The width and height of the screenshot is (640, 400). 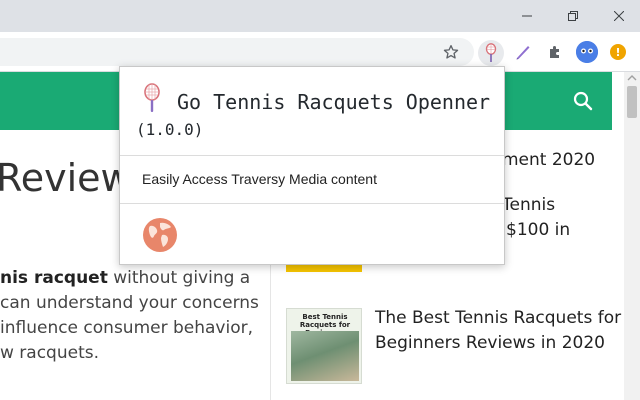 What do you see at coordinates (129, 303) in the screenshot?
I see `article-line-2: can understand your concerns` at bounding box center [129, 303].